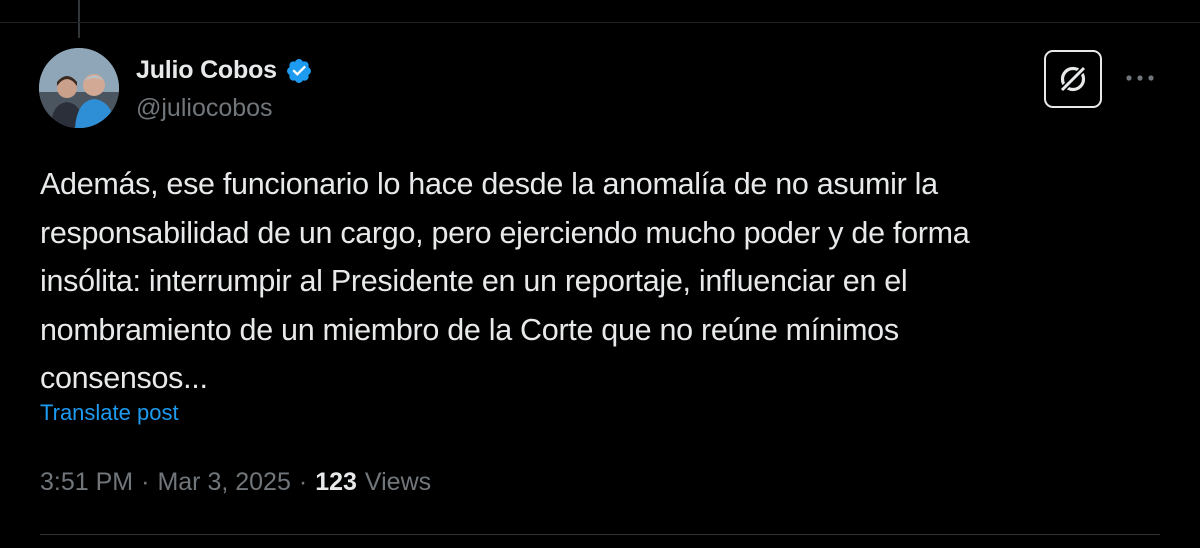 The height and width of the screenshot is (548, 1200). I want to click on avatar, so click(79, 88).